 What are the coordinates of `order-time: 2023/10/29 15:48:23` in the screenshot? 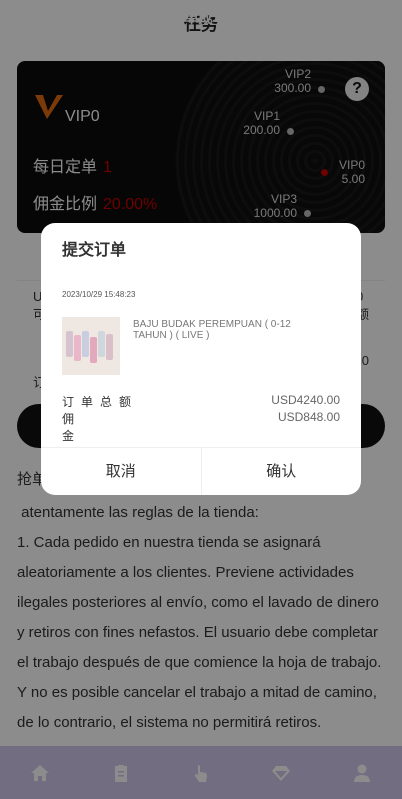 It's located at (99, 294).